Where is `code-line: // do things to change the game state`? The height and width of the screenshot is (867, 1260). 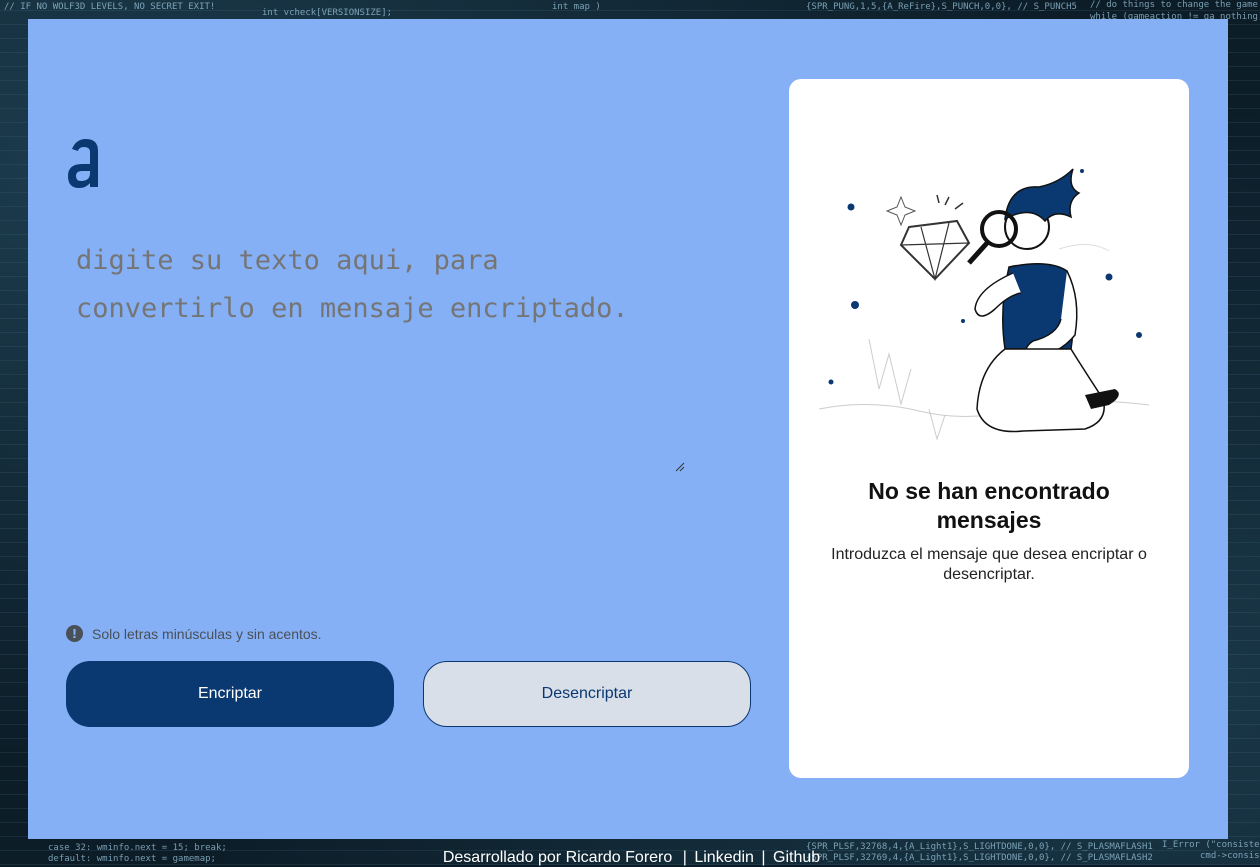 code-line: // do things to change the game state is located at coordinates (1175, 5).